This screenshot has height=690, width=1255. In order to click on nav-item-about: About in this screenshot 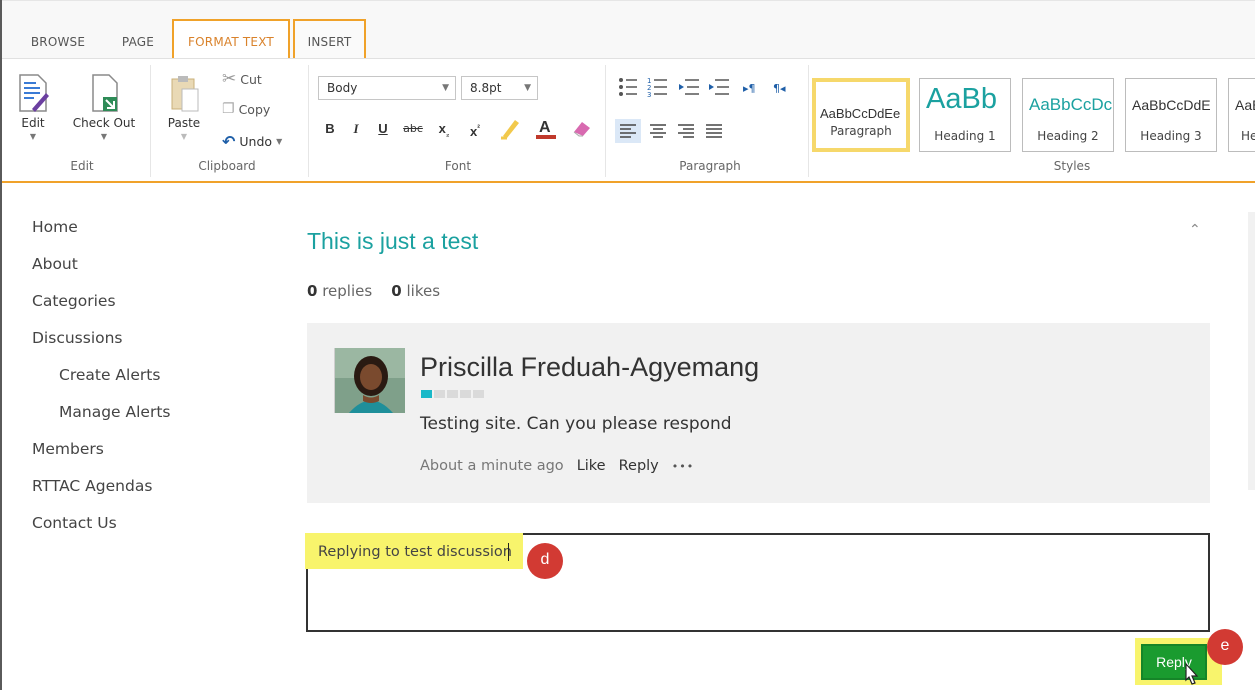, I will do `click(55, 264)`.